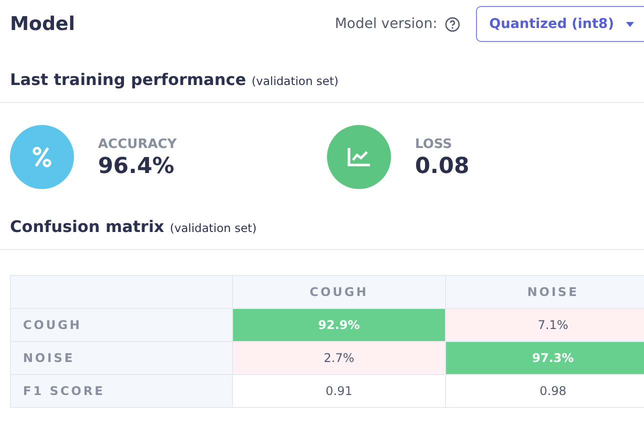 The image size is (644, 439). Describe the element at coordinates (545, 292) in the screenshot. I see `column-header: NOISE` at that location.